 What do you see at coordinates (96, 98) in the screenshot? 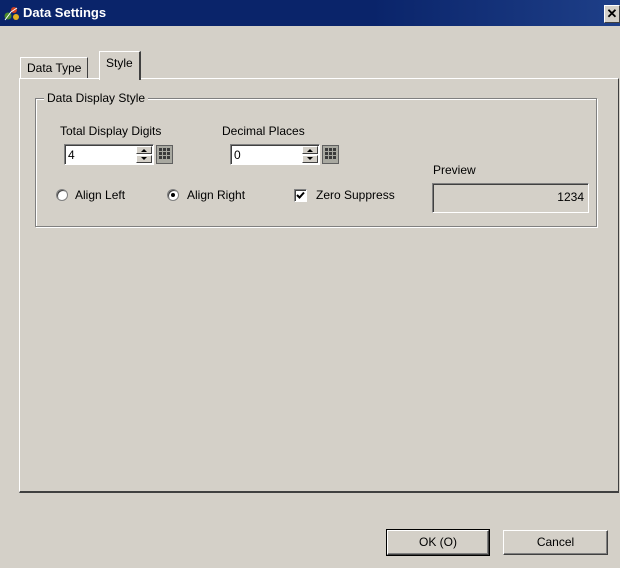
I see `group-label: Data Display Style` at bounding box center [96, 98].